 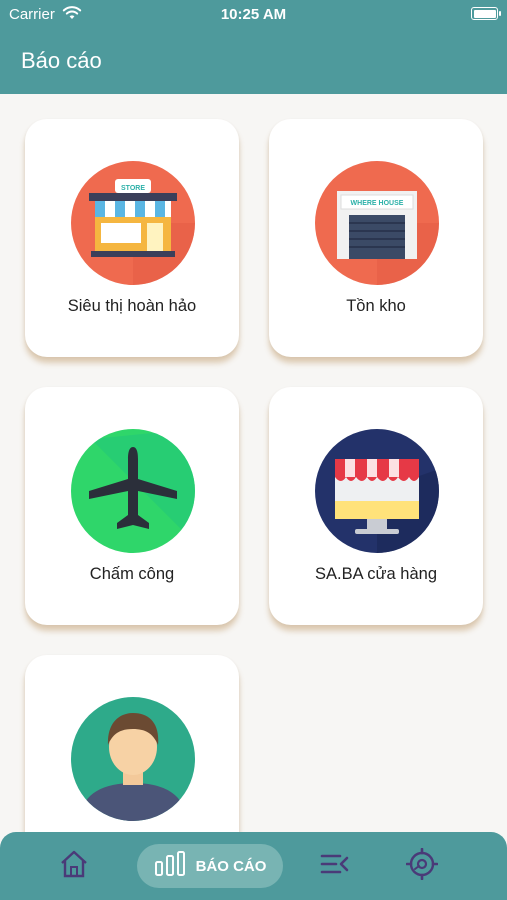 I want to click on card-label: Tồn kho, so click(x=376, y=306).